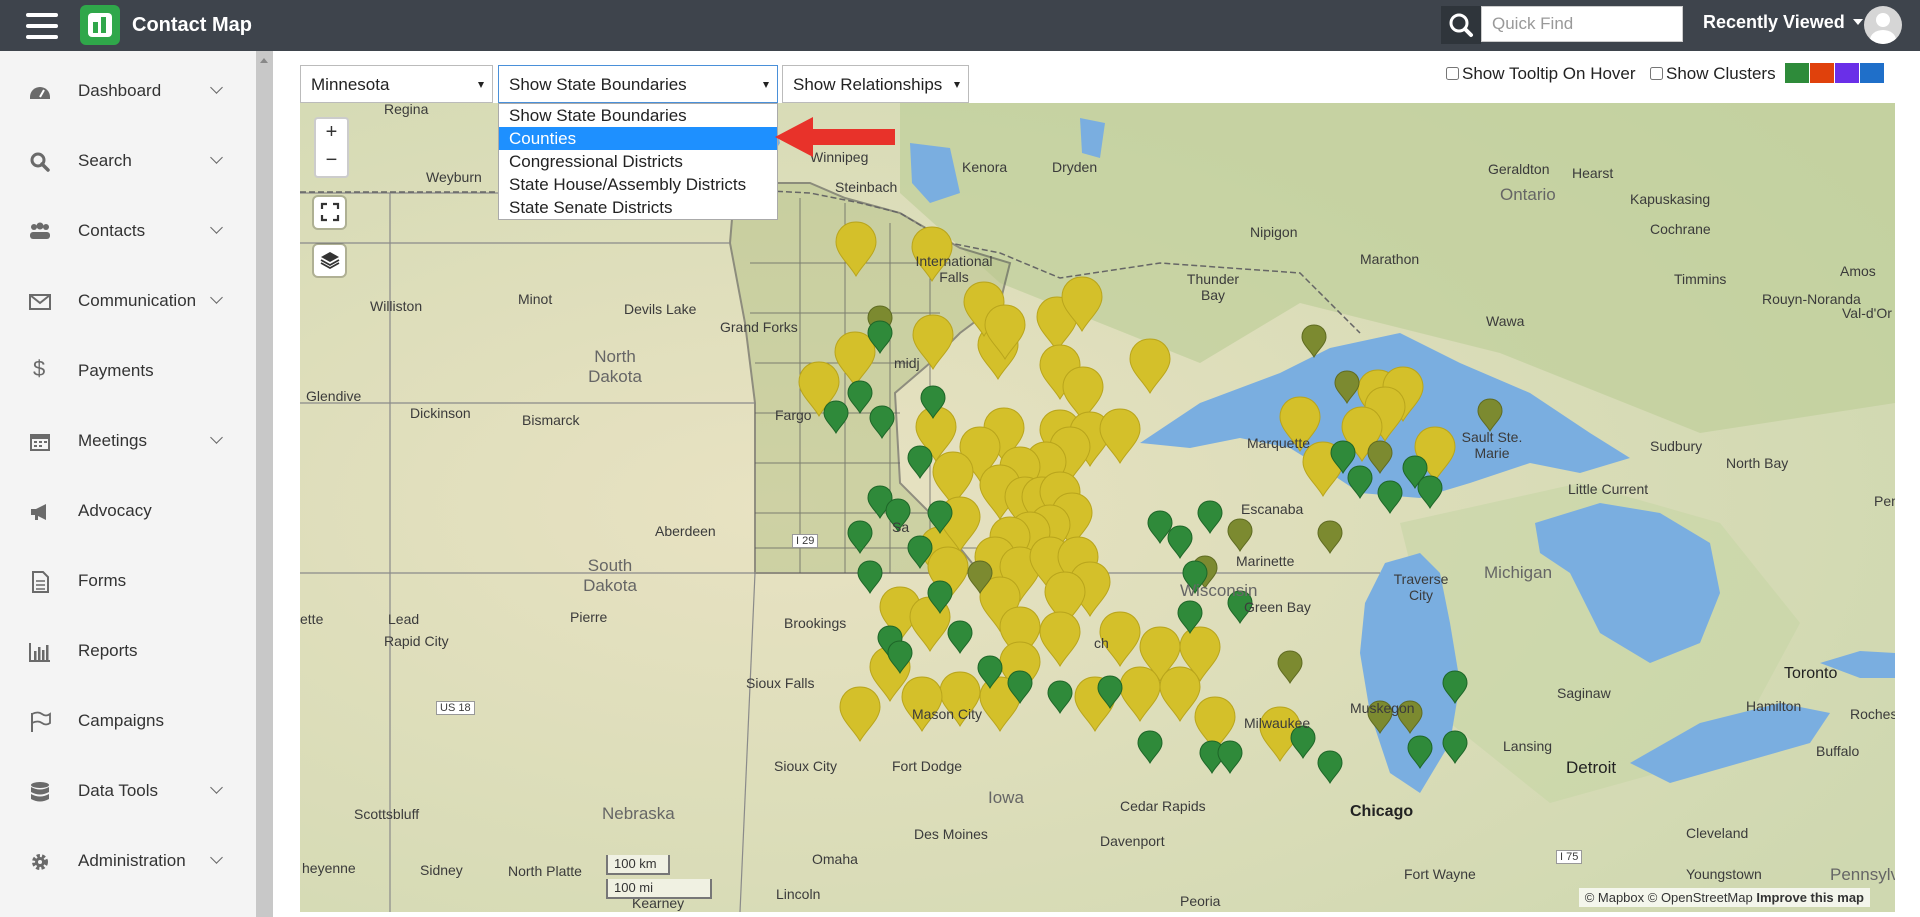  Describe the element at coordinates (1867, 313) in the screenshot. I see `map-label: Val-d'Or` at that location.